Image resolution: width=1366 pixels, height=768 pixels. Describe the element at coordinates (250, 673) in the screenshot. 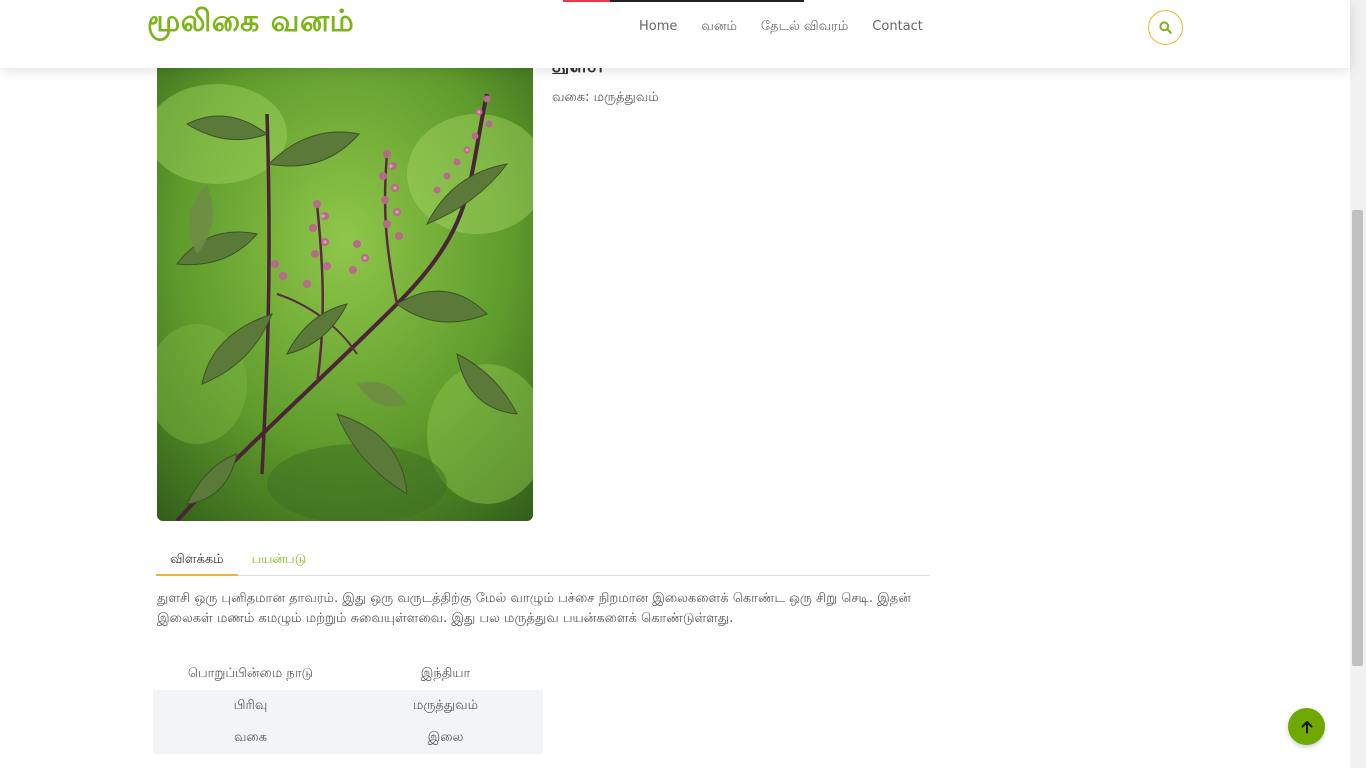

I see `table-cell-label: பொறுப்பின்மை நாடு` at that location.